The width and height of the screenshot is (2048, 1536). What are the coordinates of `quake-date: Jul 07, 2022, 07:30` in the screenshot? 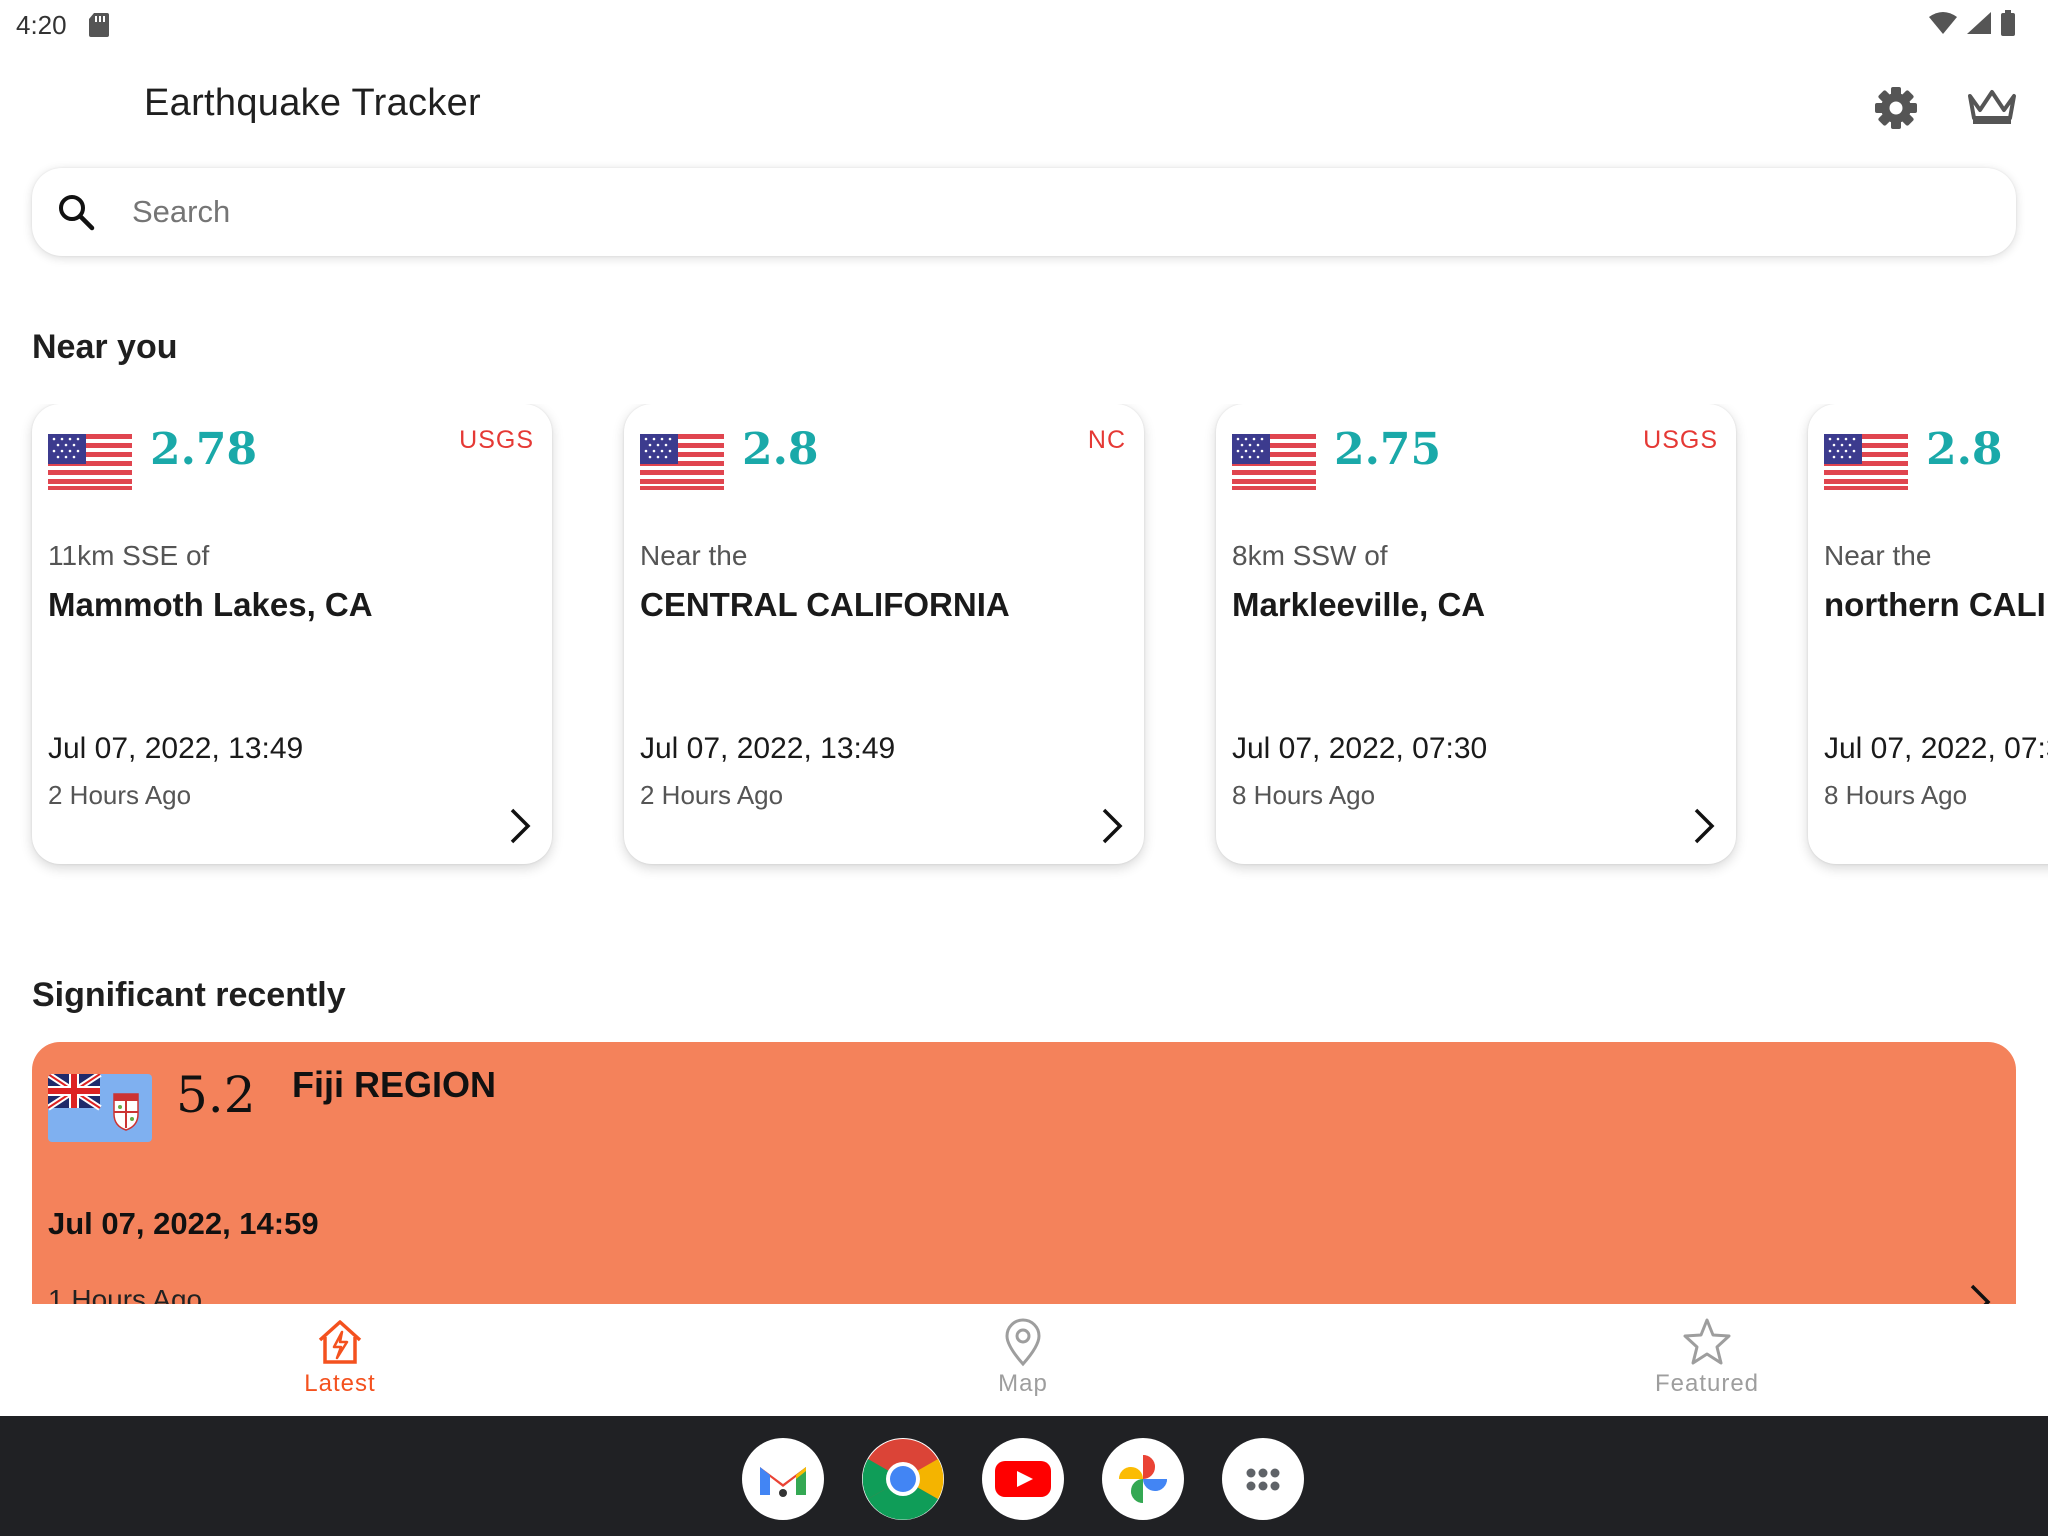 It's located at (1360, 748).